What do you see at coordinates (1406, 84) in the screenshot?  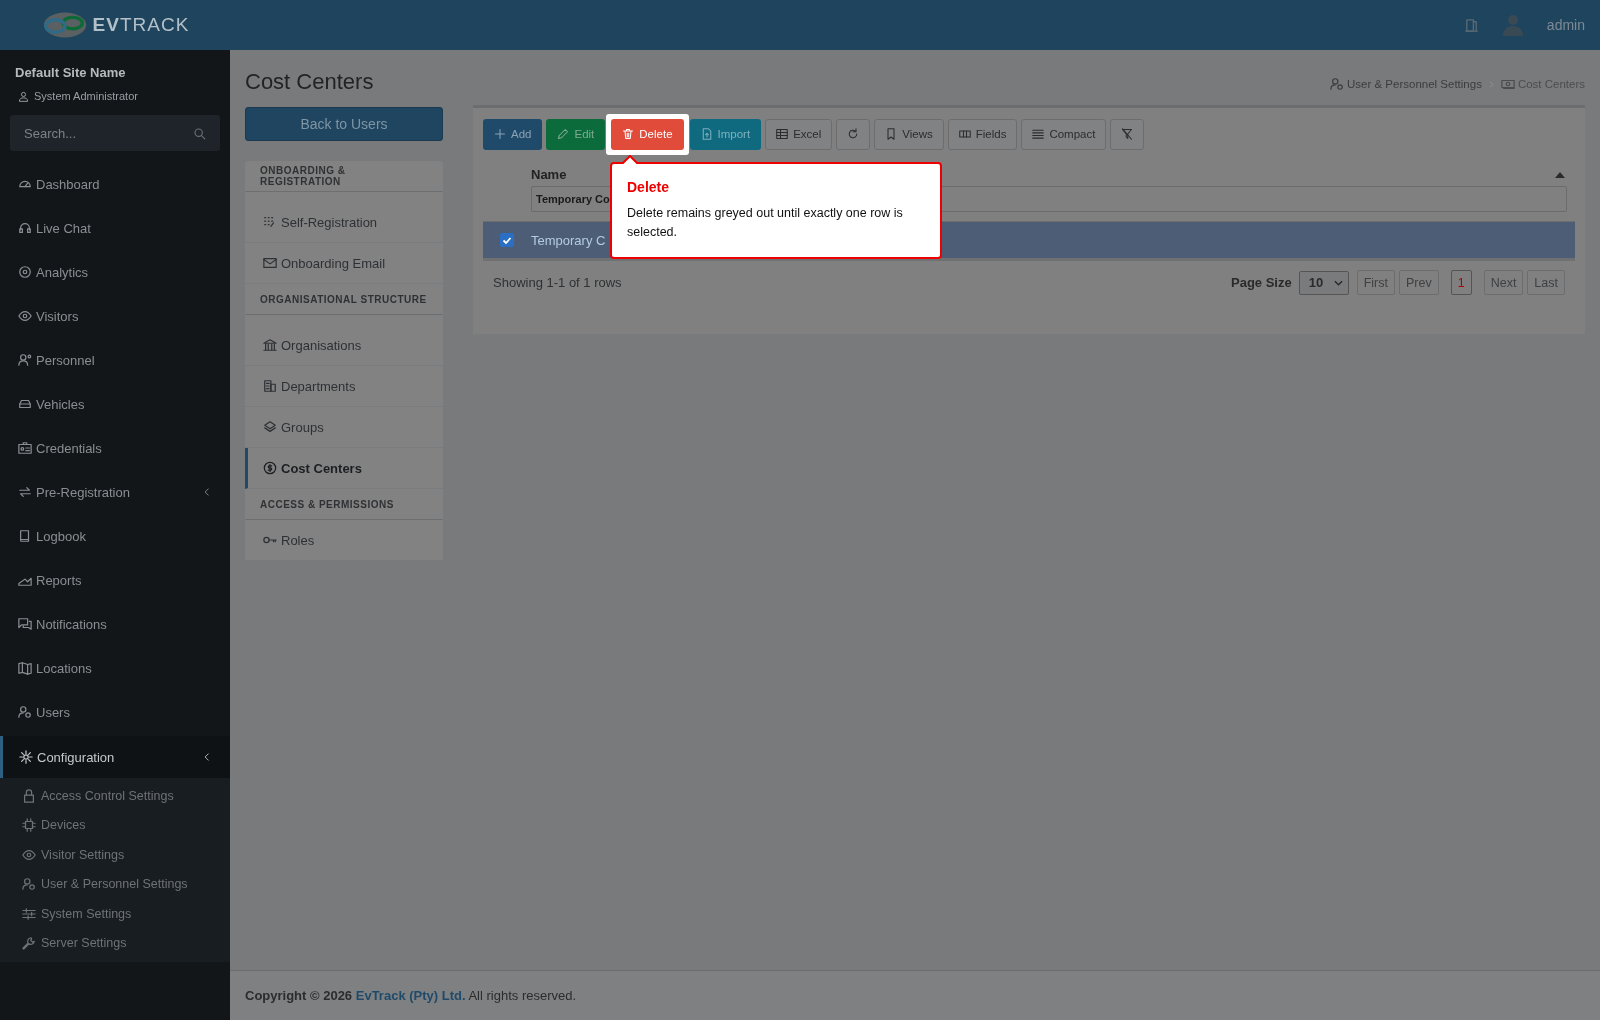 I see `breadcrumb-link: User & Personnel Settings` at bounding box center [1406, 84].